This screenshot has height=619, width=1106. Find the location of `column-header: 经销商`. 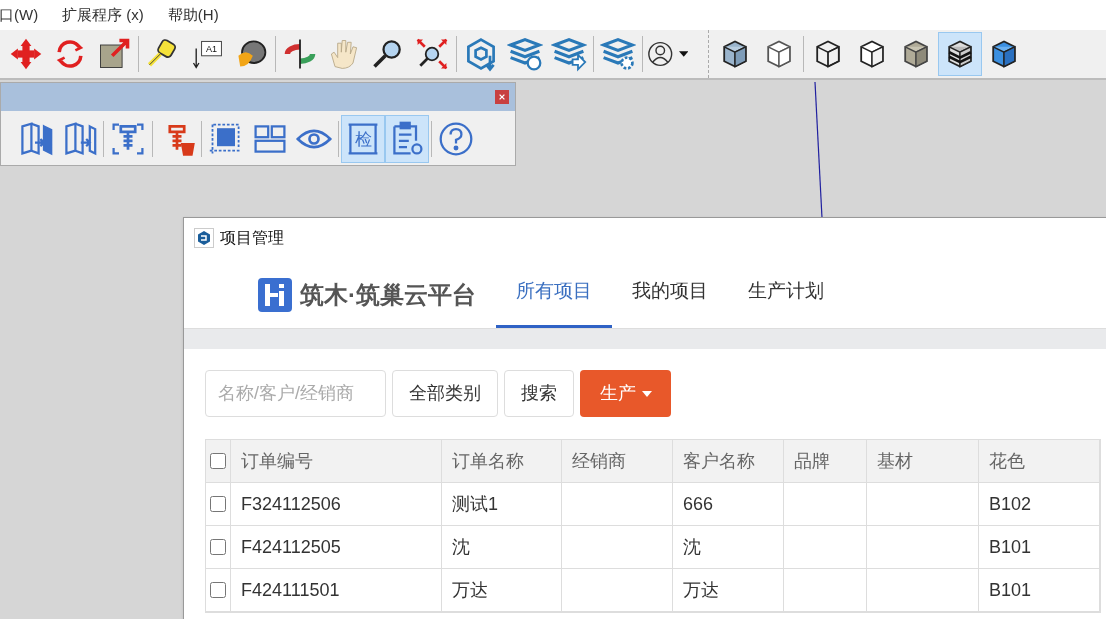

column-header: 经销商 is located at coordinates (599, 461).